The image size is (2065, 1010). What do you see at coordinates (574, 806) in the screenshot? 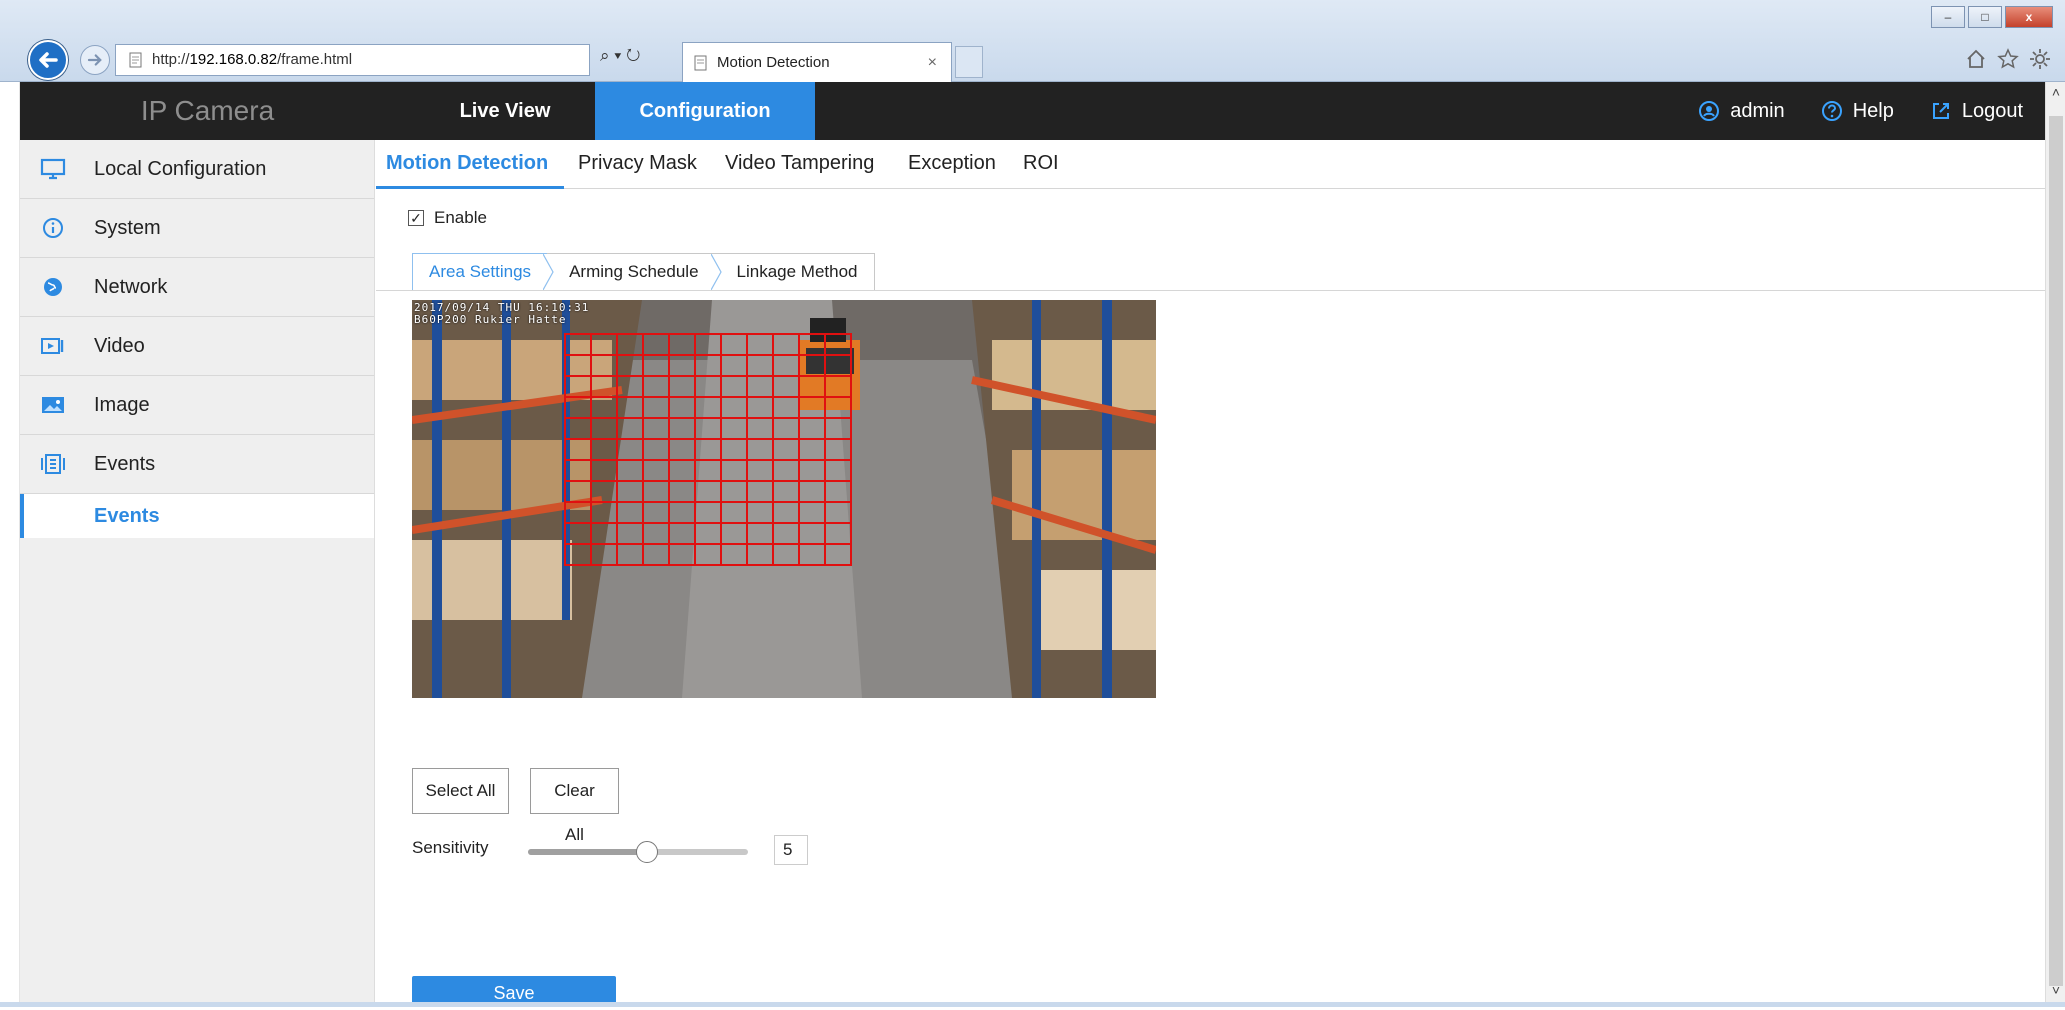
I see `clear-all-button: Clear All` at bounding box center [574, 806].